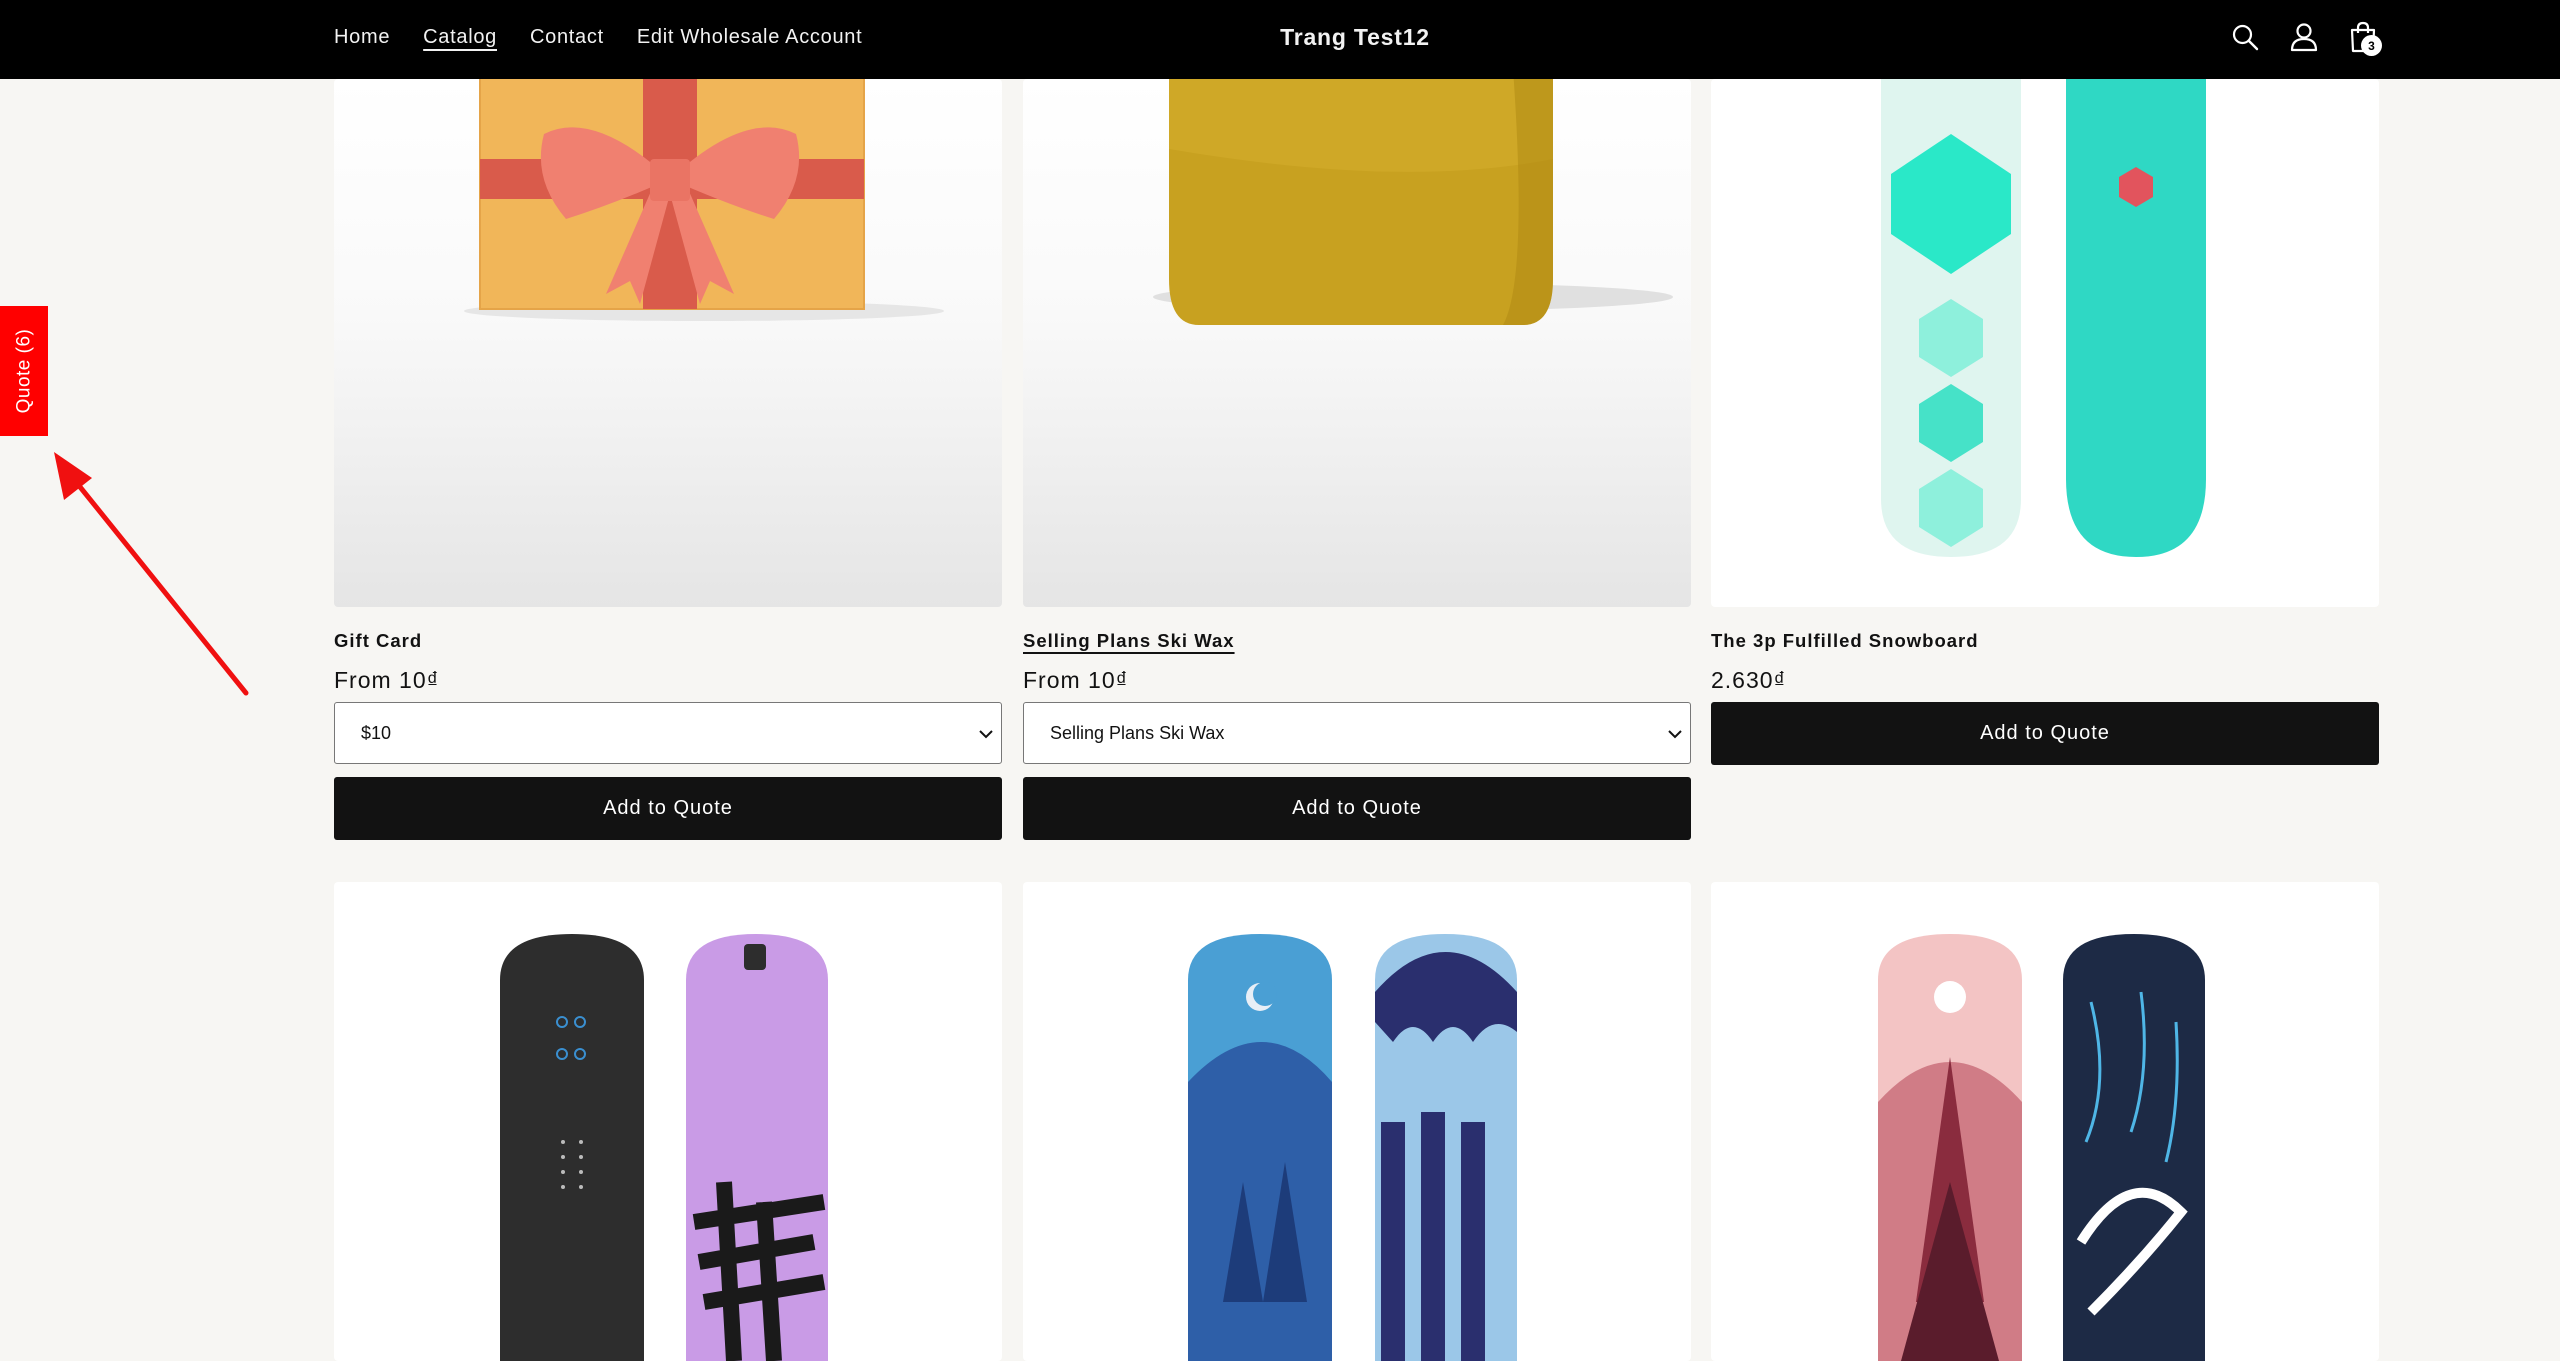  Describe the element at coordinates (1357, 733) in the screenshot. I see `variant-select: Selling Plans Ski Wax` at that location.